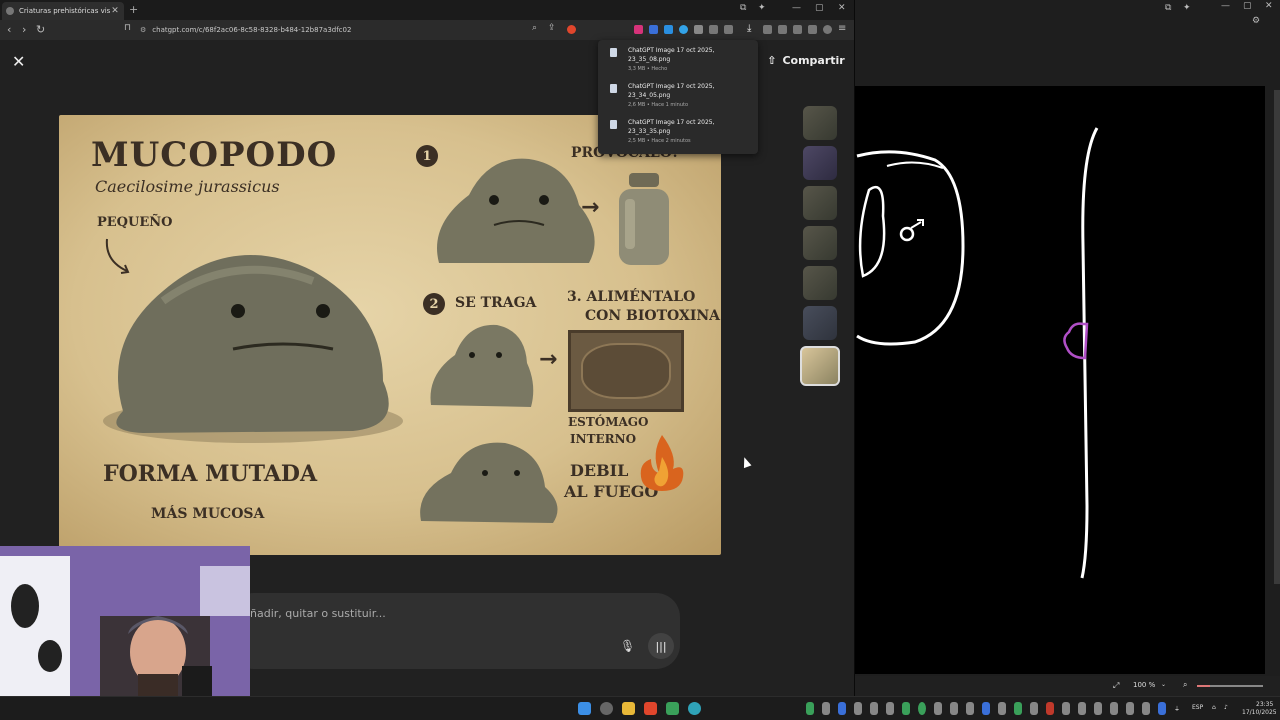  I want to click on fit-icon: ⤢, so click(1116, 686).